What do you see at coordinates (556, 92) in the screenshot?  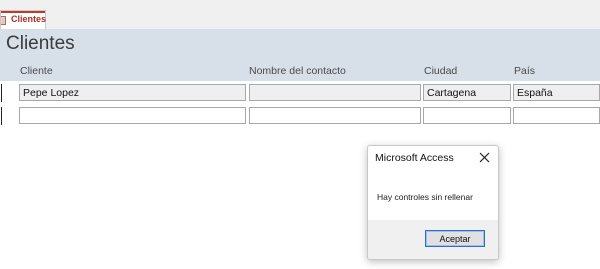 I see `pais-field: España` at bounding box center [556, 92].